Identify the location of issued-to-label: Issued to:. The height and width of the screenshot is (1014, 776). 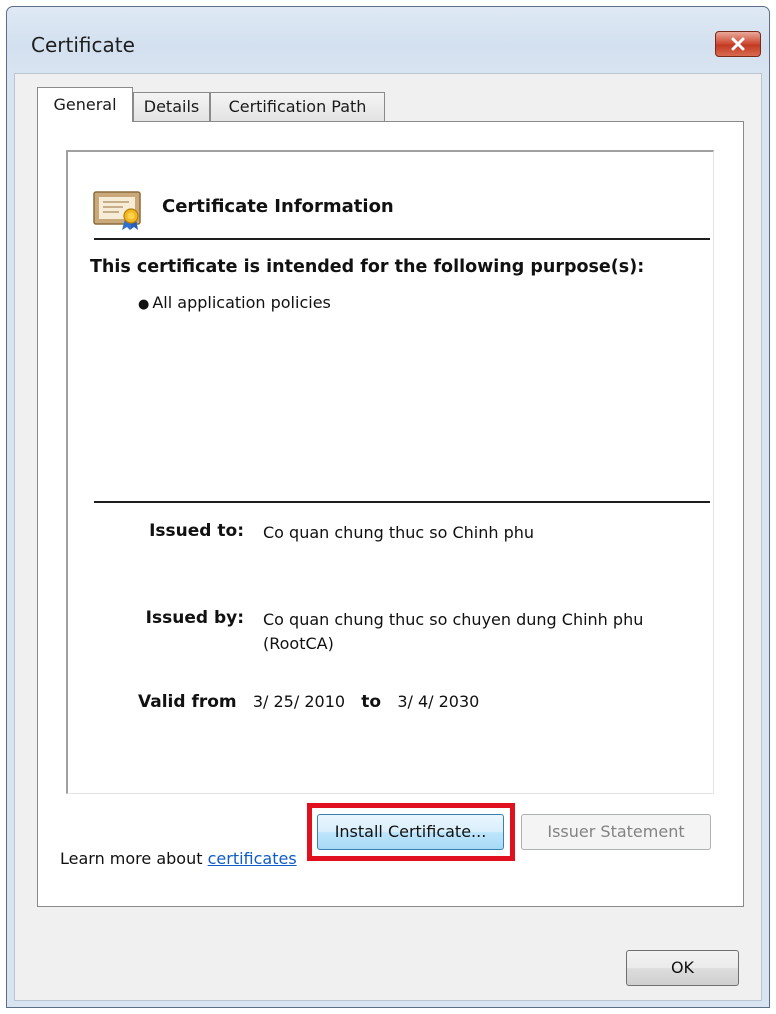
(196, 531).